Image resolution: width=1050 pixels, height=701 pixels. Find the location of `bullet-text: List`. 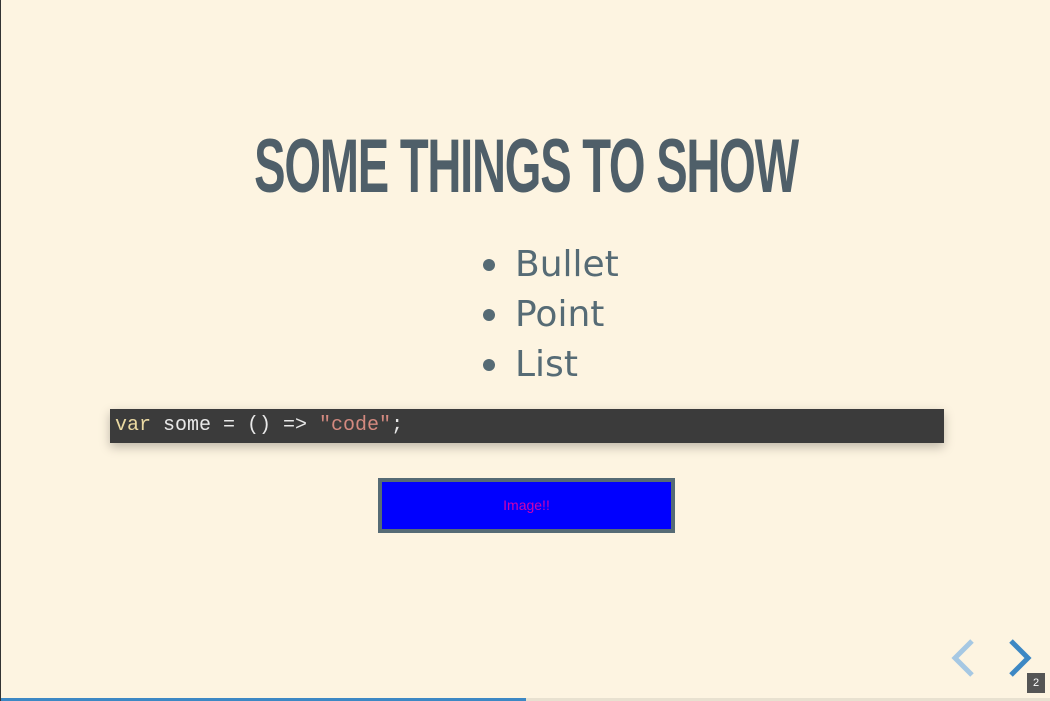

bullet-text: List is located at coordinates (546, 364).